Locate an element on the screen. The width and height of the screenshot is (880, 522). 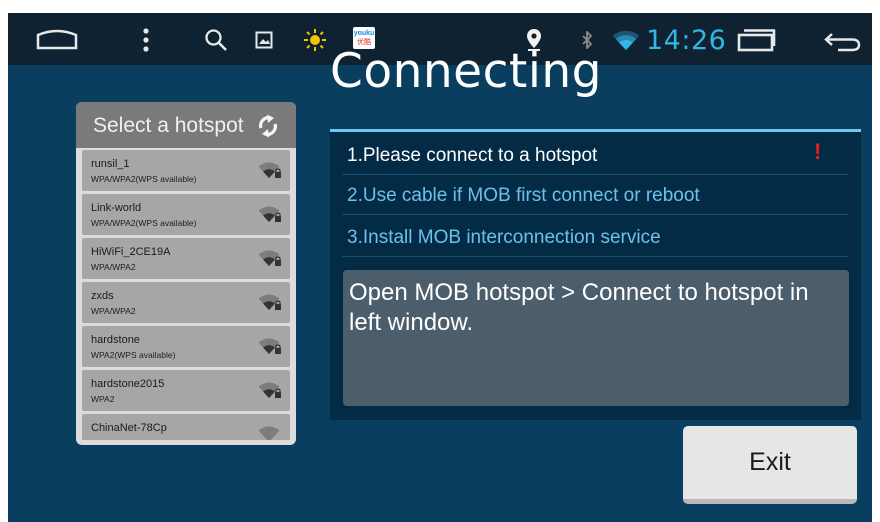
hotspot-item: hardstone WPA2(WPS available) is located at coordinates (186, 346).